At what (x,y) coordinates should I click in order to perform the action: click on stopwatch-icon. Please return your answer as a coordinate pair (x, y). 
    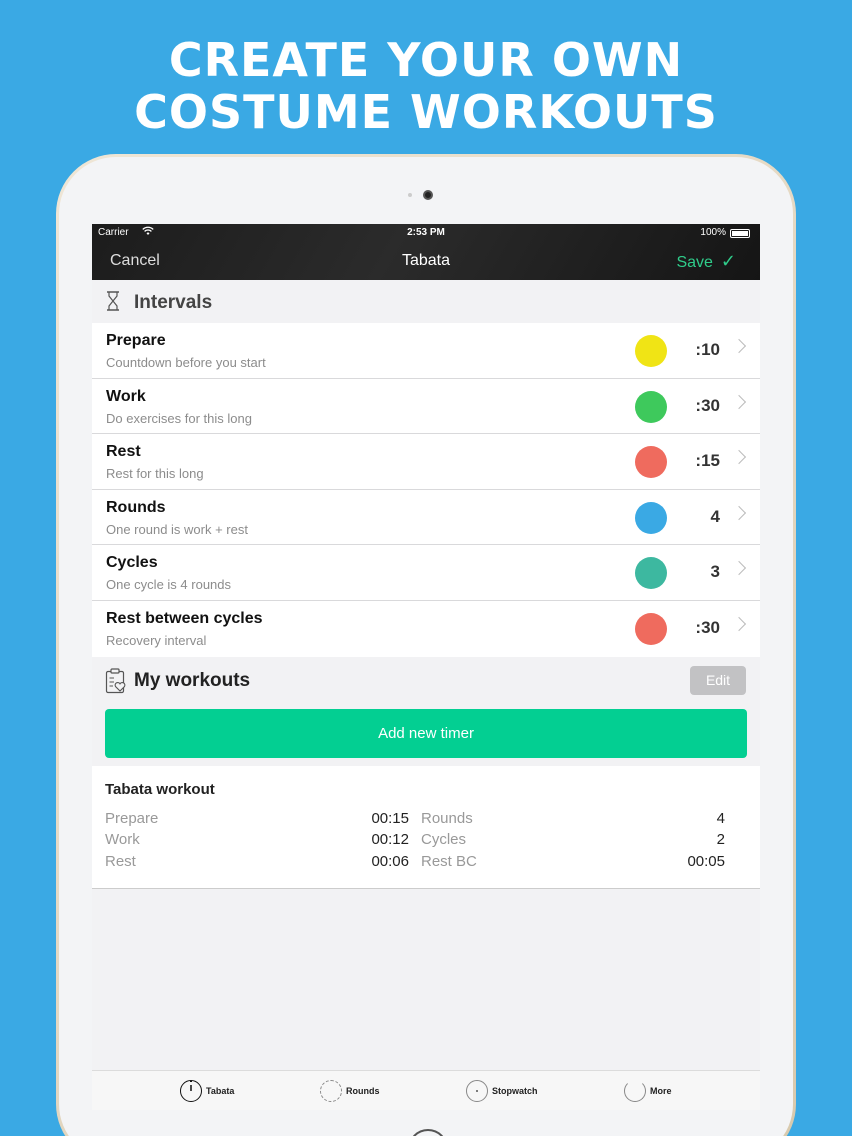
    Looking at the image, I should click on (191, 1091).